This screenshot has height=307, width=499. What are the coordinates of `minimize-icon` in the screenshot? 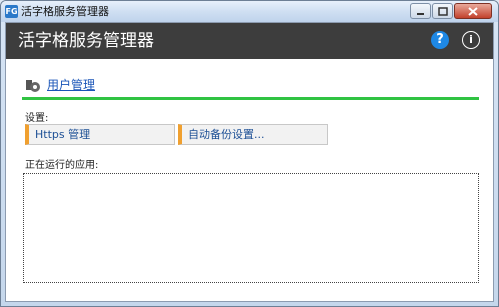 It's located at (420, 13).